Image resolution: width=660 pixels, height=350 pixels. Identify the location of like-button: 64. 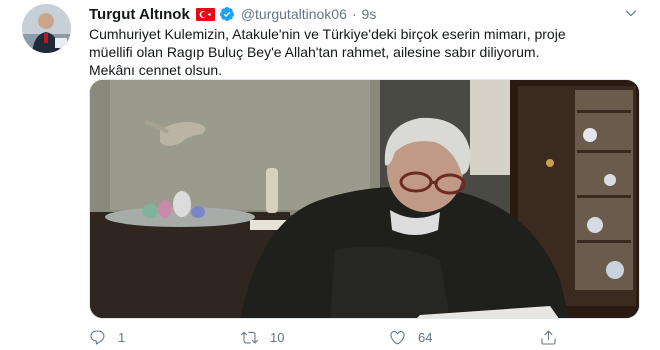
(410, 337).